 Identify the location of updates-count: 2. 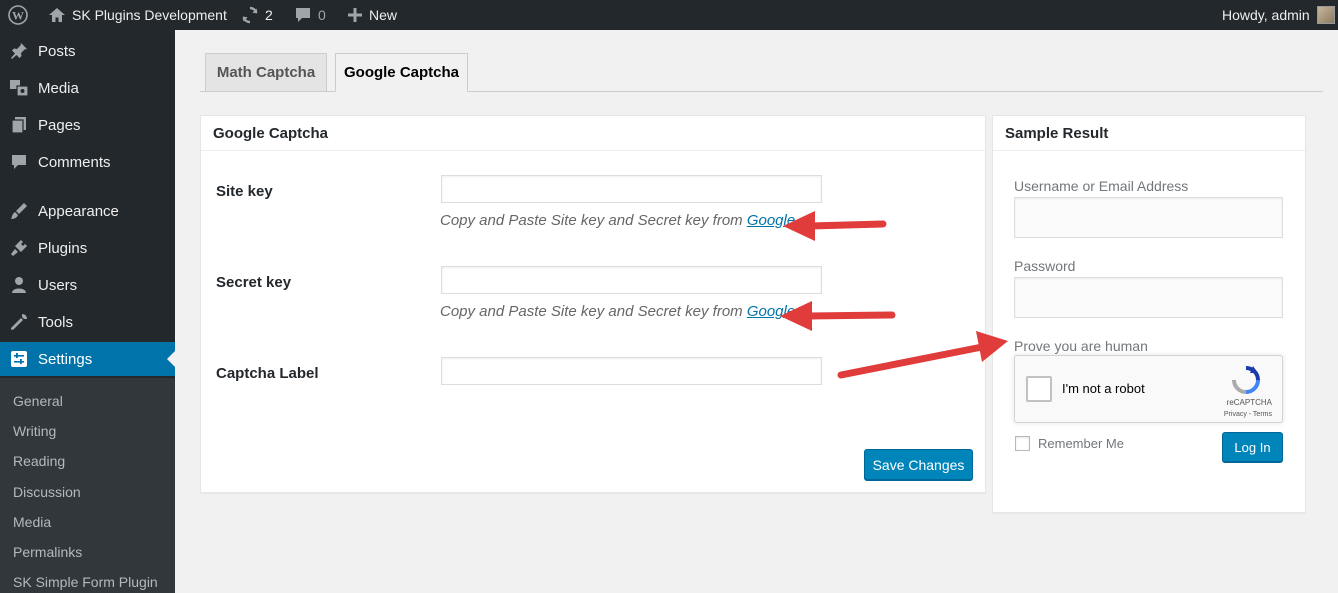
(269, 15).